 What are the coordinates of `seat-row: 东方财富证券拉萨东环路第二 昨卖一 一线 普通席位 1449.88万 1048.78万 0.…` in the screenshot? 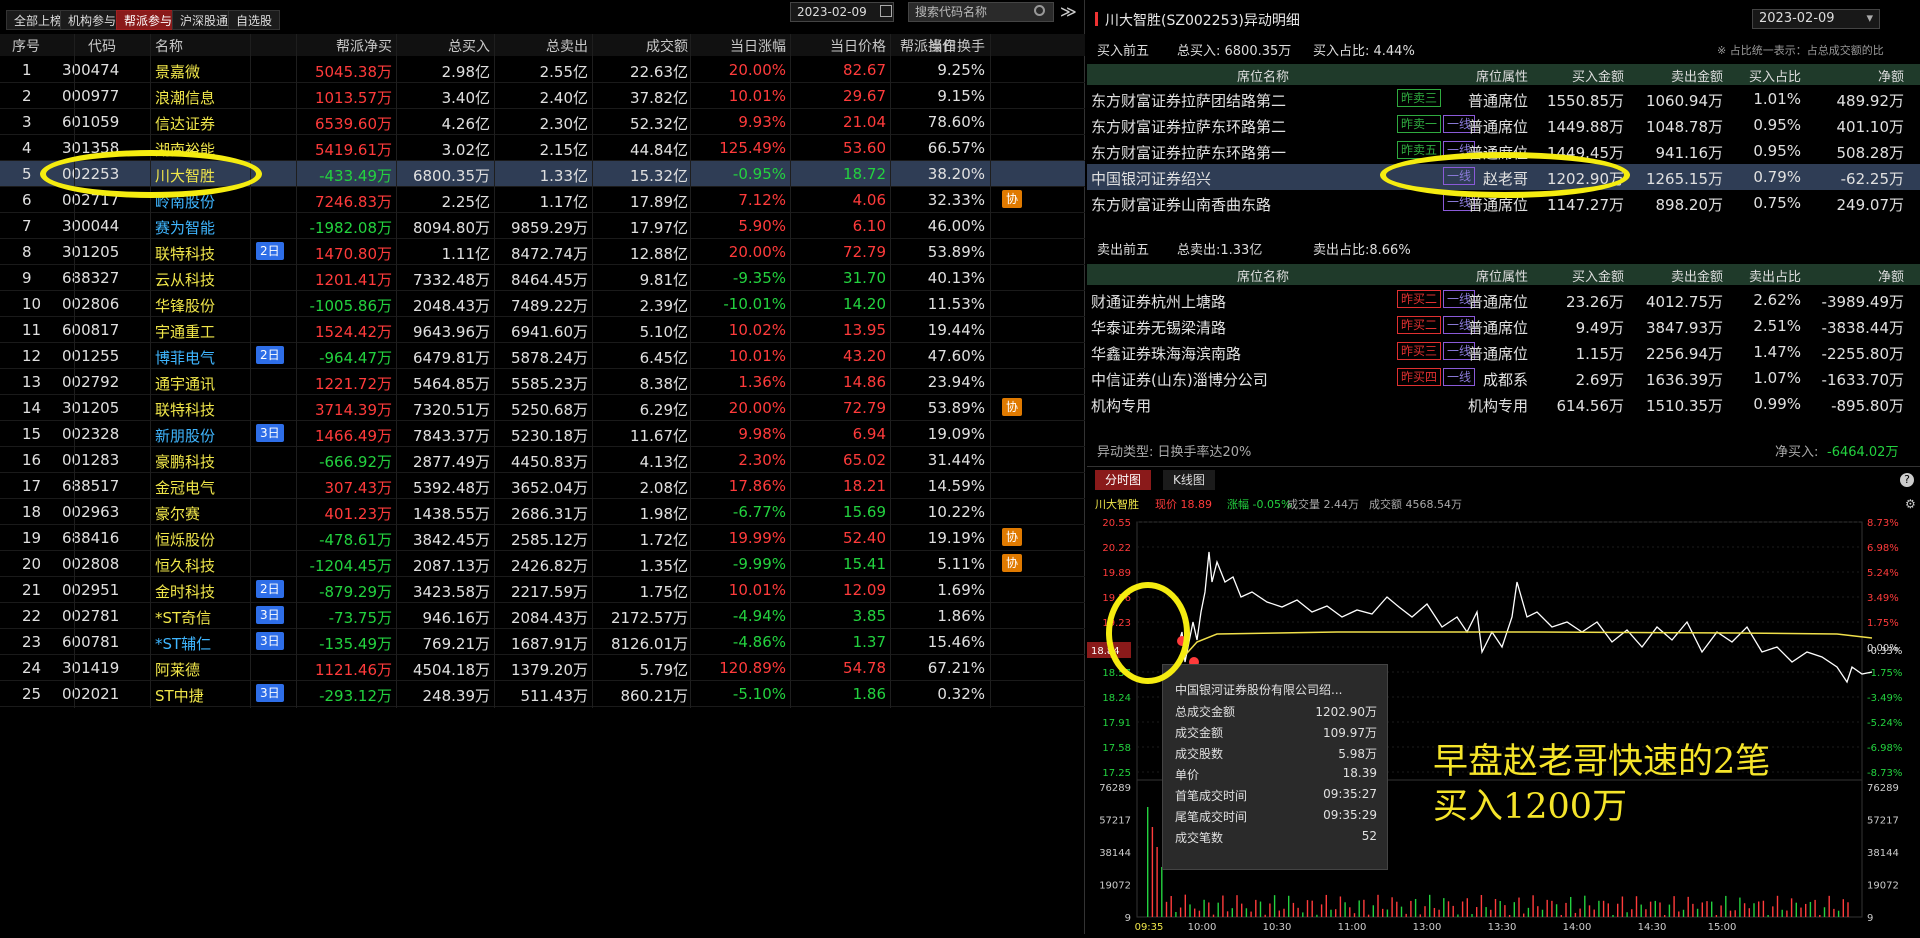 It's located at (1503, 125).